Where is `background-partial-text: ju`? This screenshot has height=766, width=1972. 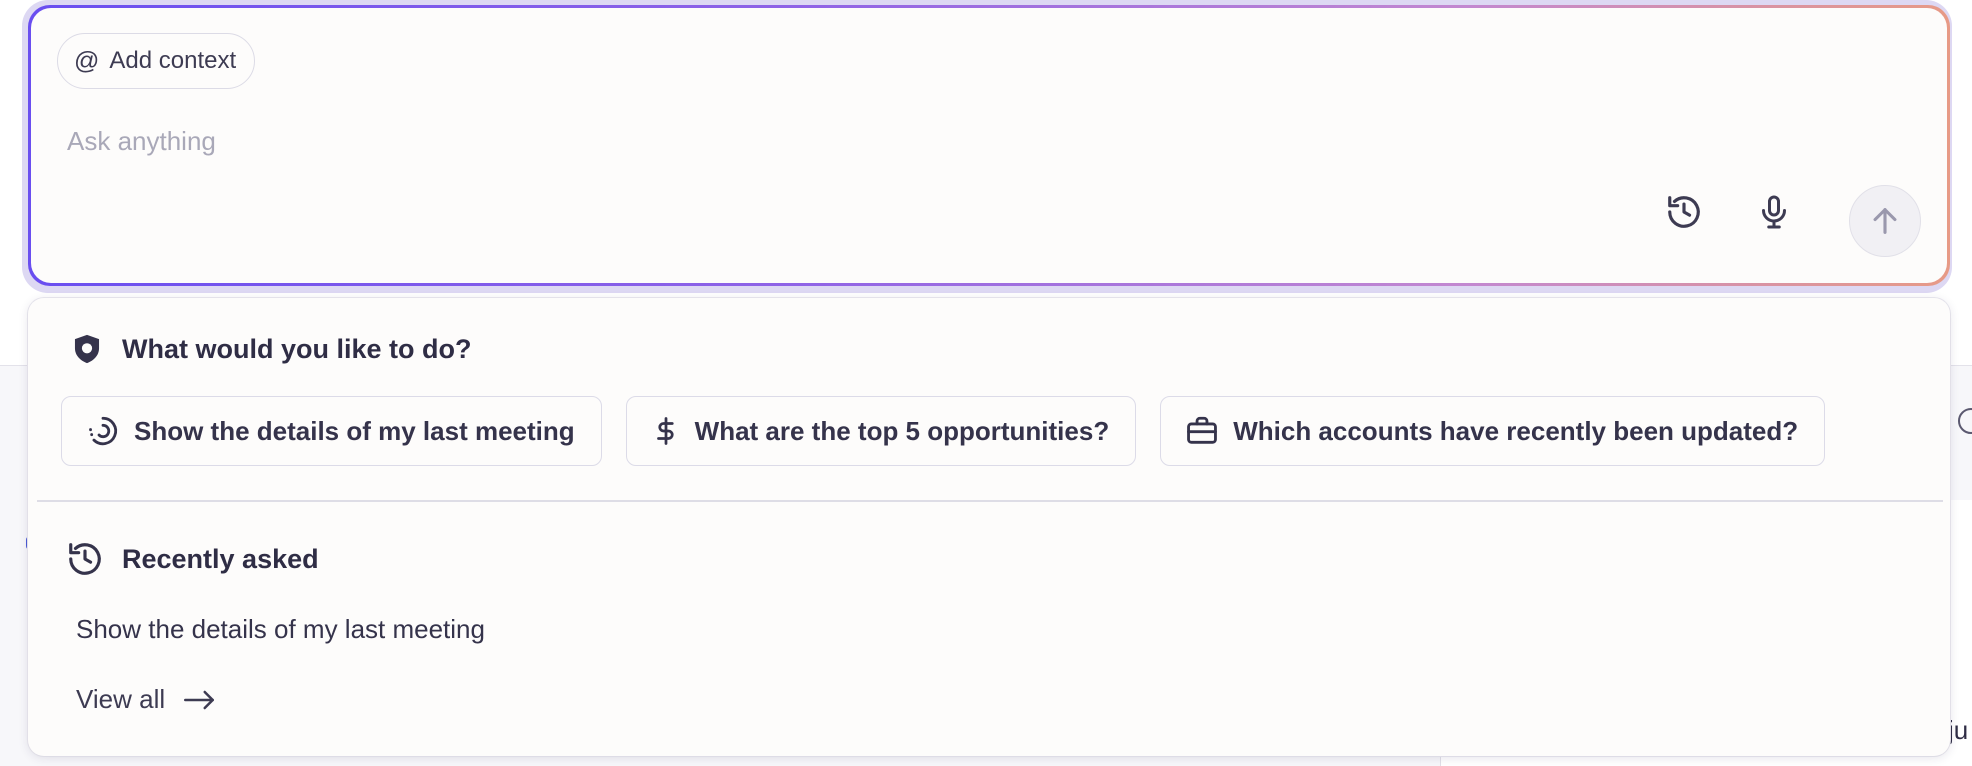
background-partial-text: ju is located at coordinates (1958, 730).